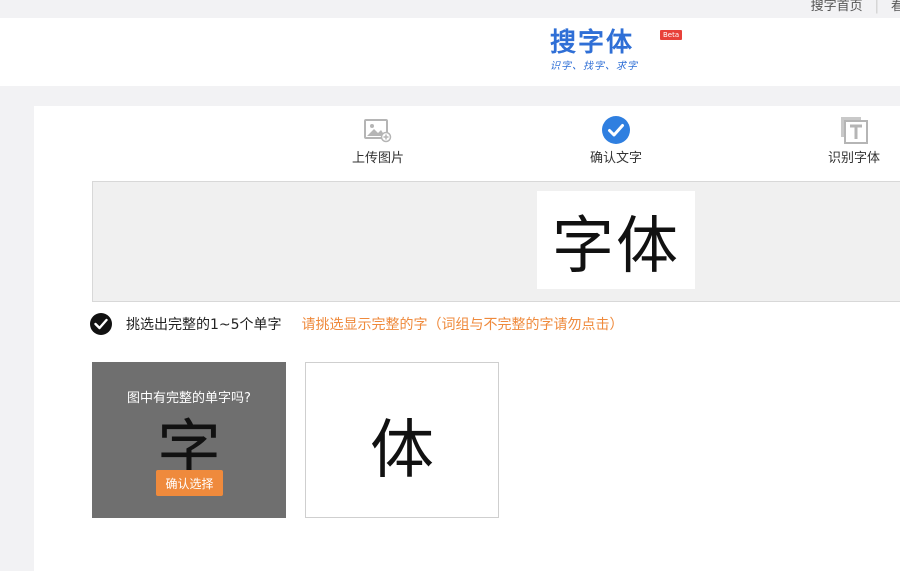 The height and width of the screenshot is (571, 900). Describe the element at coordinates (889, 9) in the screenshot. I see `topnav-link-2: 看` at that location.